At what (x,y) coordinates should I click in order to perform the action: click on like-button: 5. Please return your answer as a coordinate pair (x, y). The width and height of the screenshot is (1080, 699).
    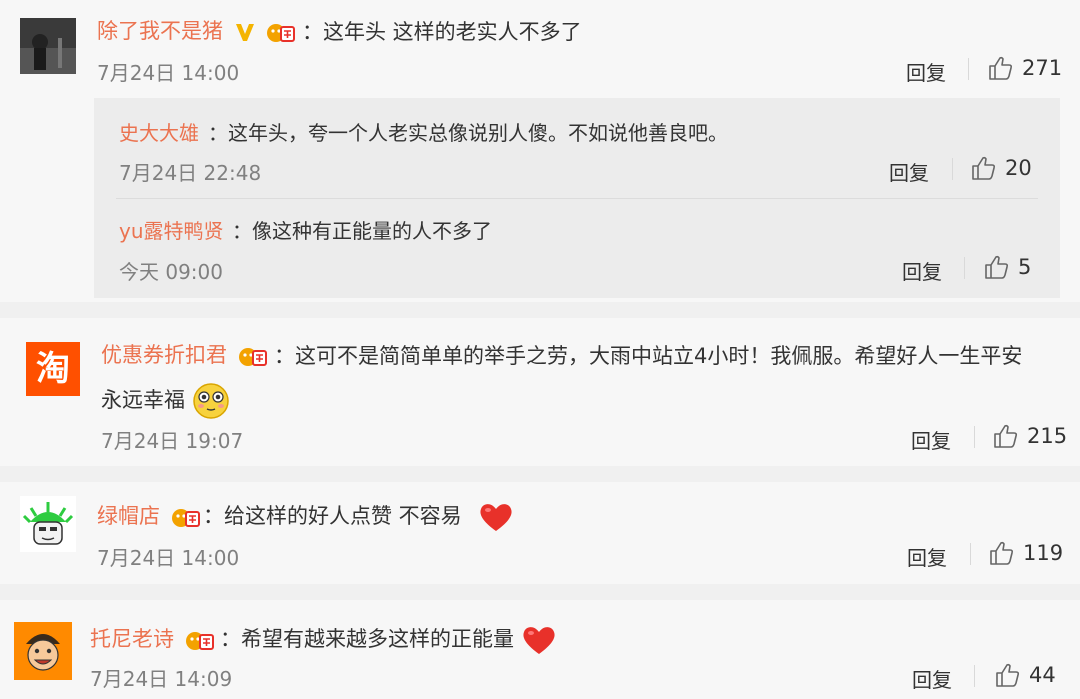
    Looking at the image, I should click on (1007, 267).